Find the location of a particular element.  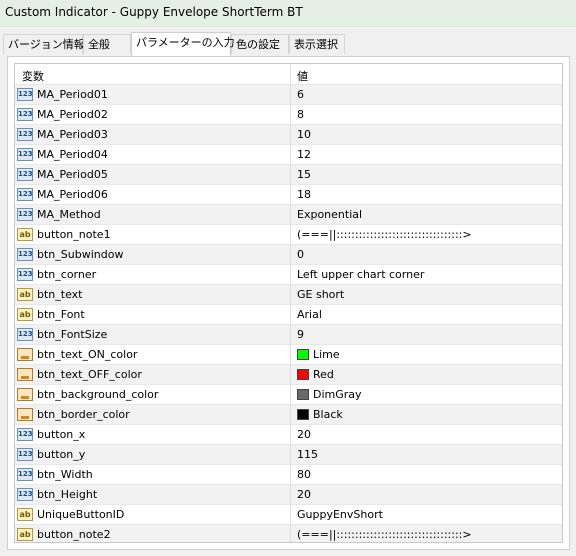

tab-parameters: パラメーターの入力 is located at coordinates (183, 44).